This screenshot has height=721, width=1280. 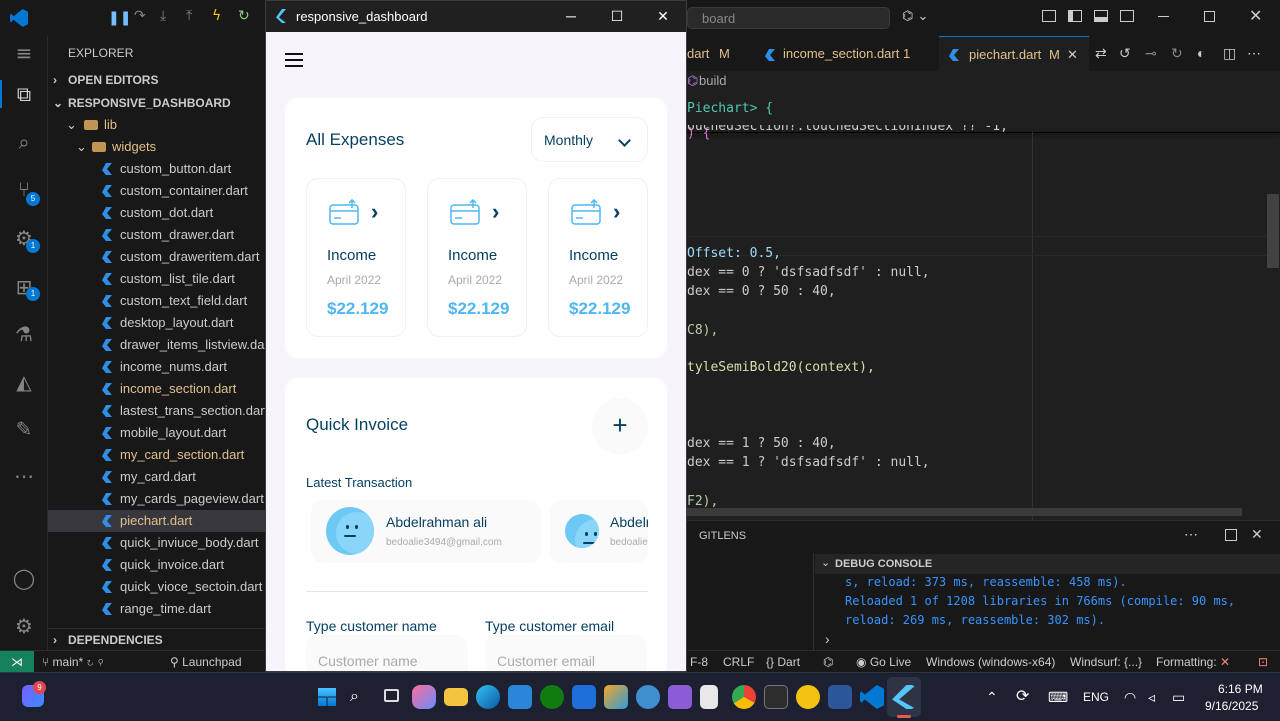 What do you see at coordinates (354, 696) in the screenshot?
I see `search-taskbar-icon: ⌕` at bounding box center [354, 696].